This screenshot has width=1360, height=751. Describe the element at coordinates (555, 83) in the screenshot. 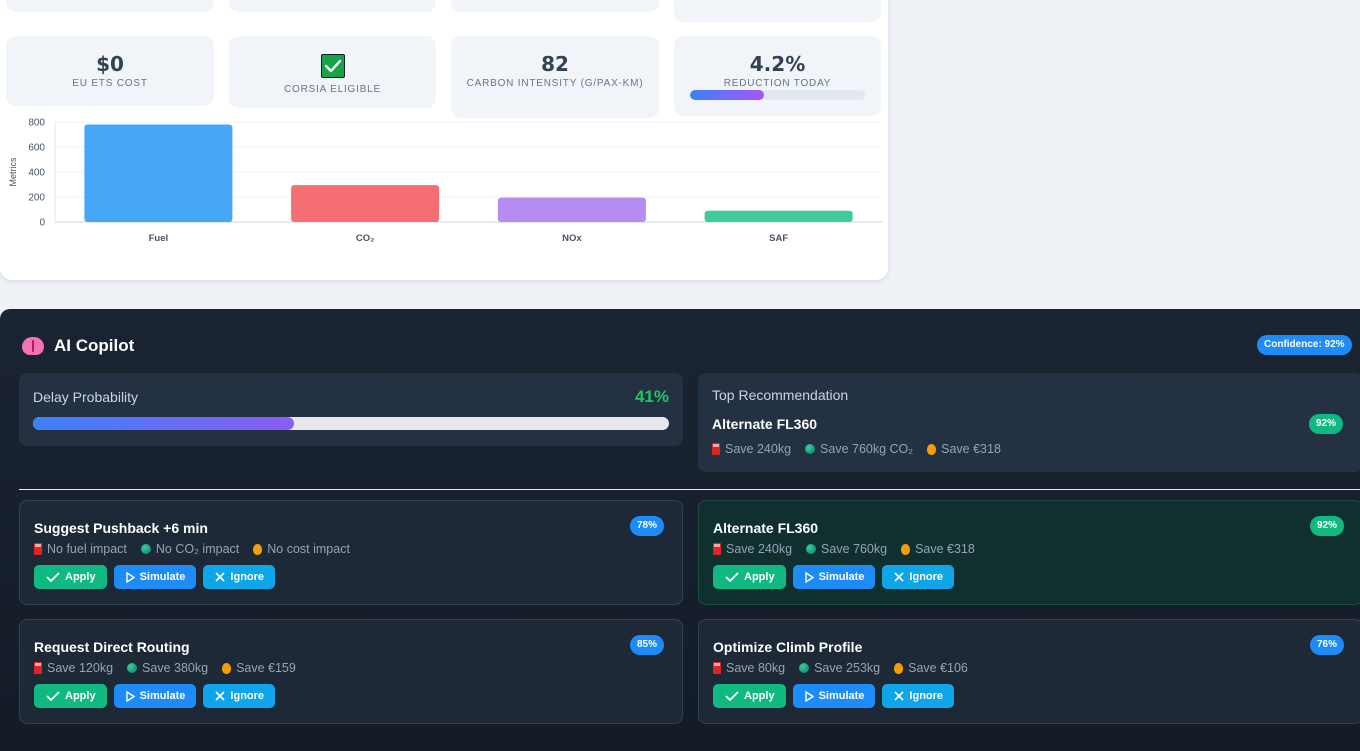

I see `metric-label: CARBON INTENSITY (G/PAX-KM)` at that location.